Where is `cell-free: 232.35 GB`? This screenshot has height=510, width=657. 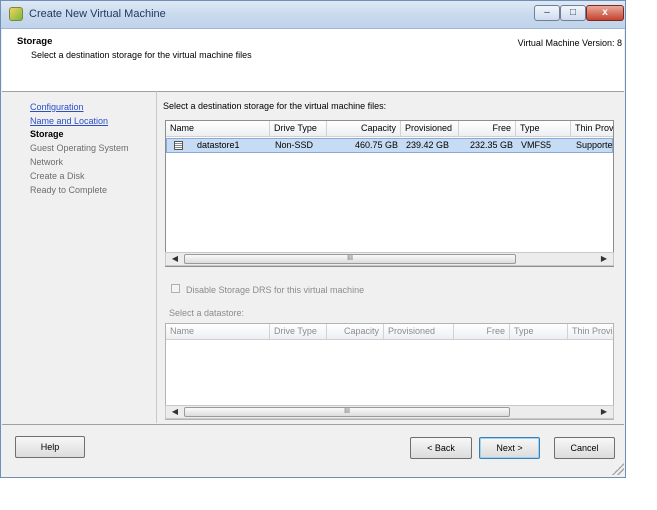
cell-free: 232.35 GB is located at coordinates (491, 145).